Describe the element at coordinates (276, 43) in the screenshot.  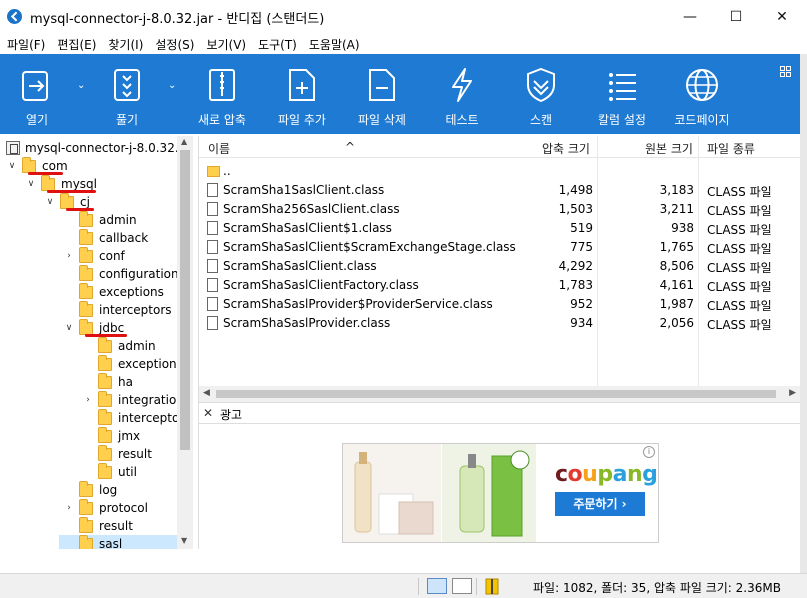
I see `menu-tools: 도구(T)` at that location.